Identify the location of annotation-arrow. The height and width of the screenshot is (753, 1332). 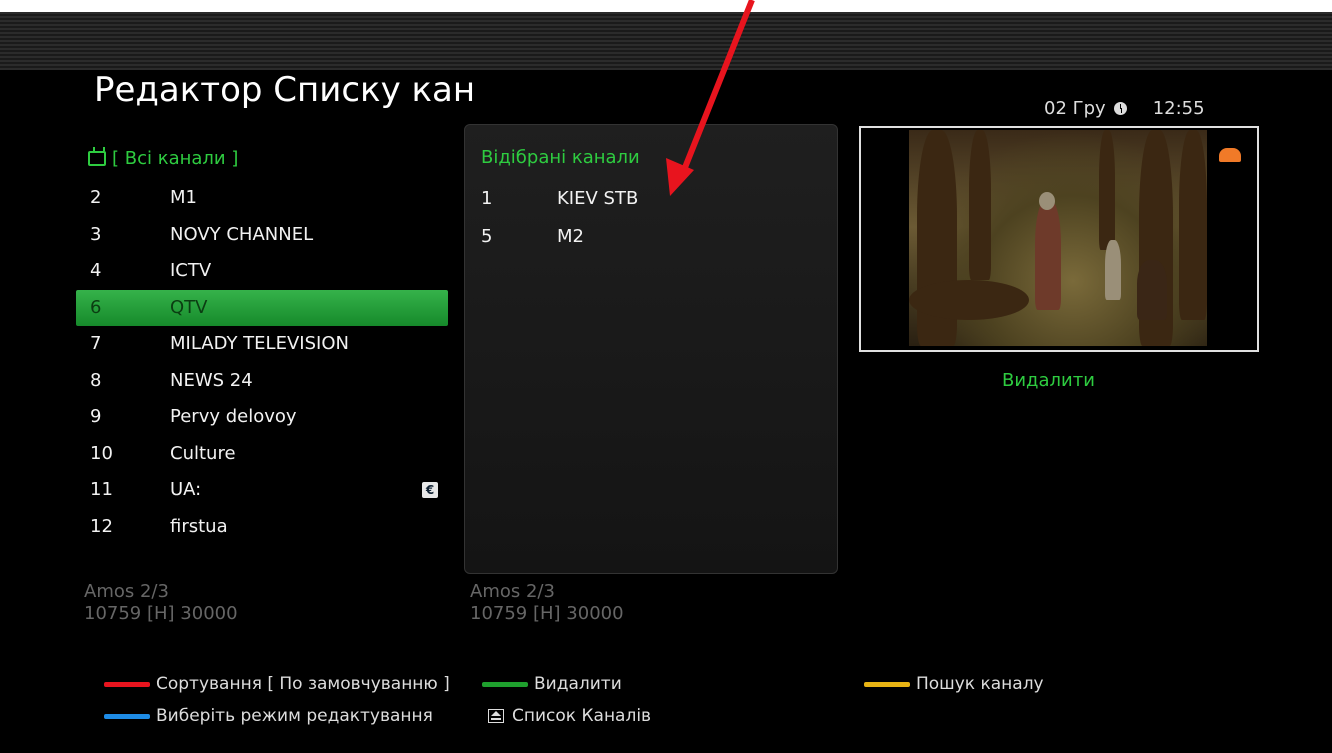
(710, 98).